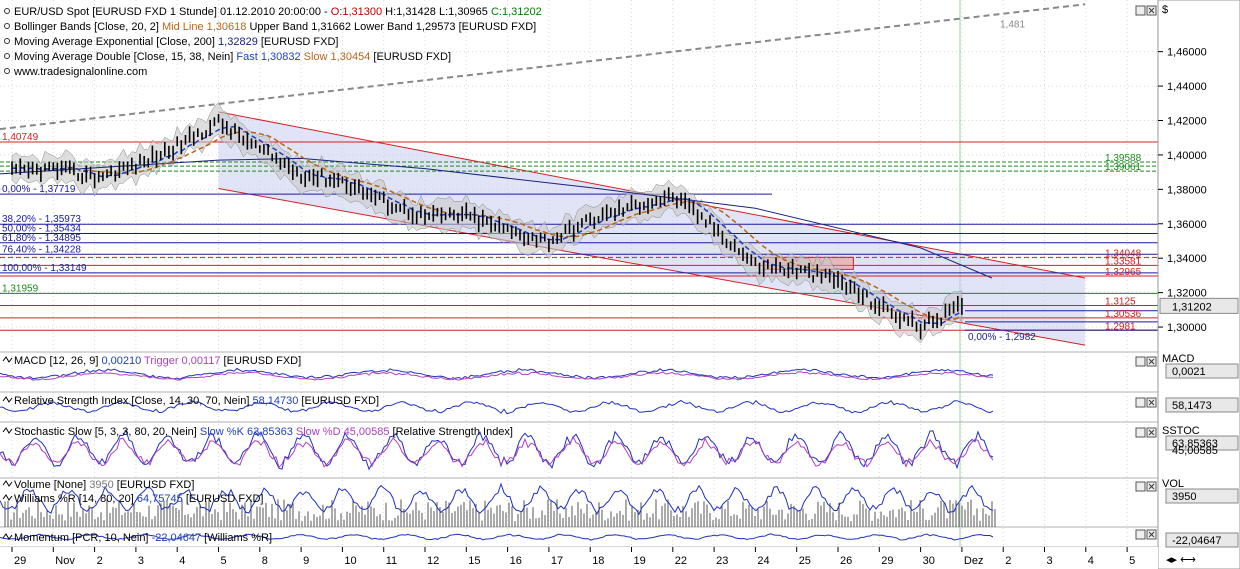 The width and height of the screenshot is (1240, 569). I want to click on volume-value: 3950, so click(1184, 497).